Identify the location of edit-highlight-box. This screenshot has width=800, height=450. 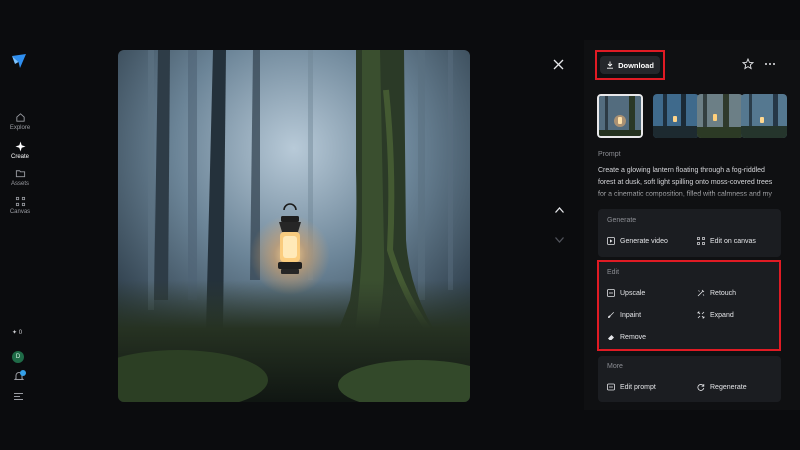
(689, 305).